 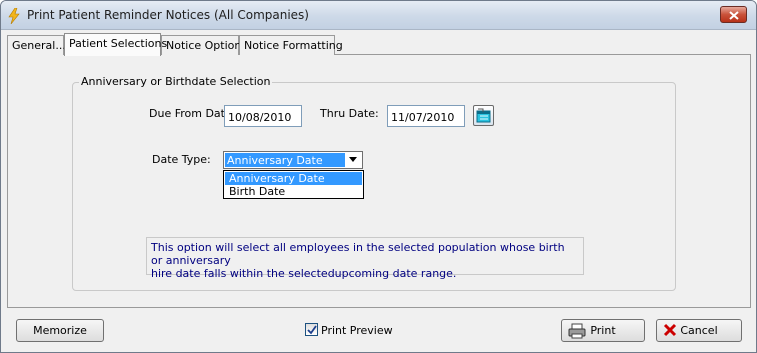 What do you see at coordinates (176, 81) in the screenshot?
I see `groupbox-title: Anniversary or Birthdate Selection` at bounding box center [176, 81].